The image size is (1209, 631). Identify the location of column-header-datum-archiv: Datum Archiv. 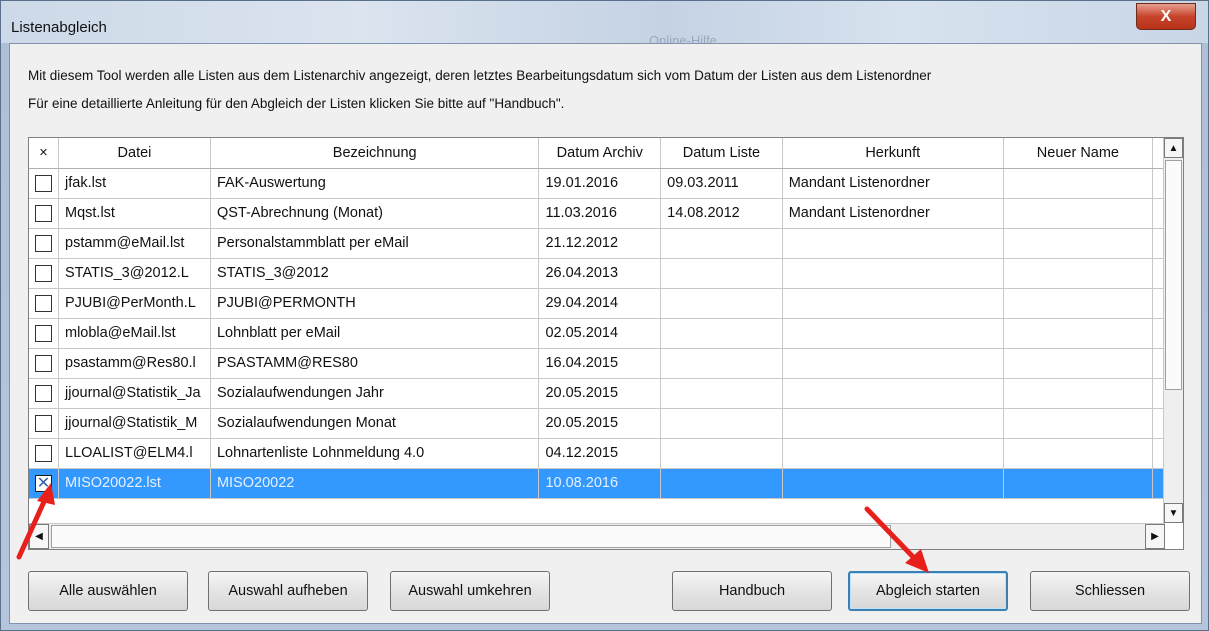
(600, 153).